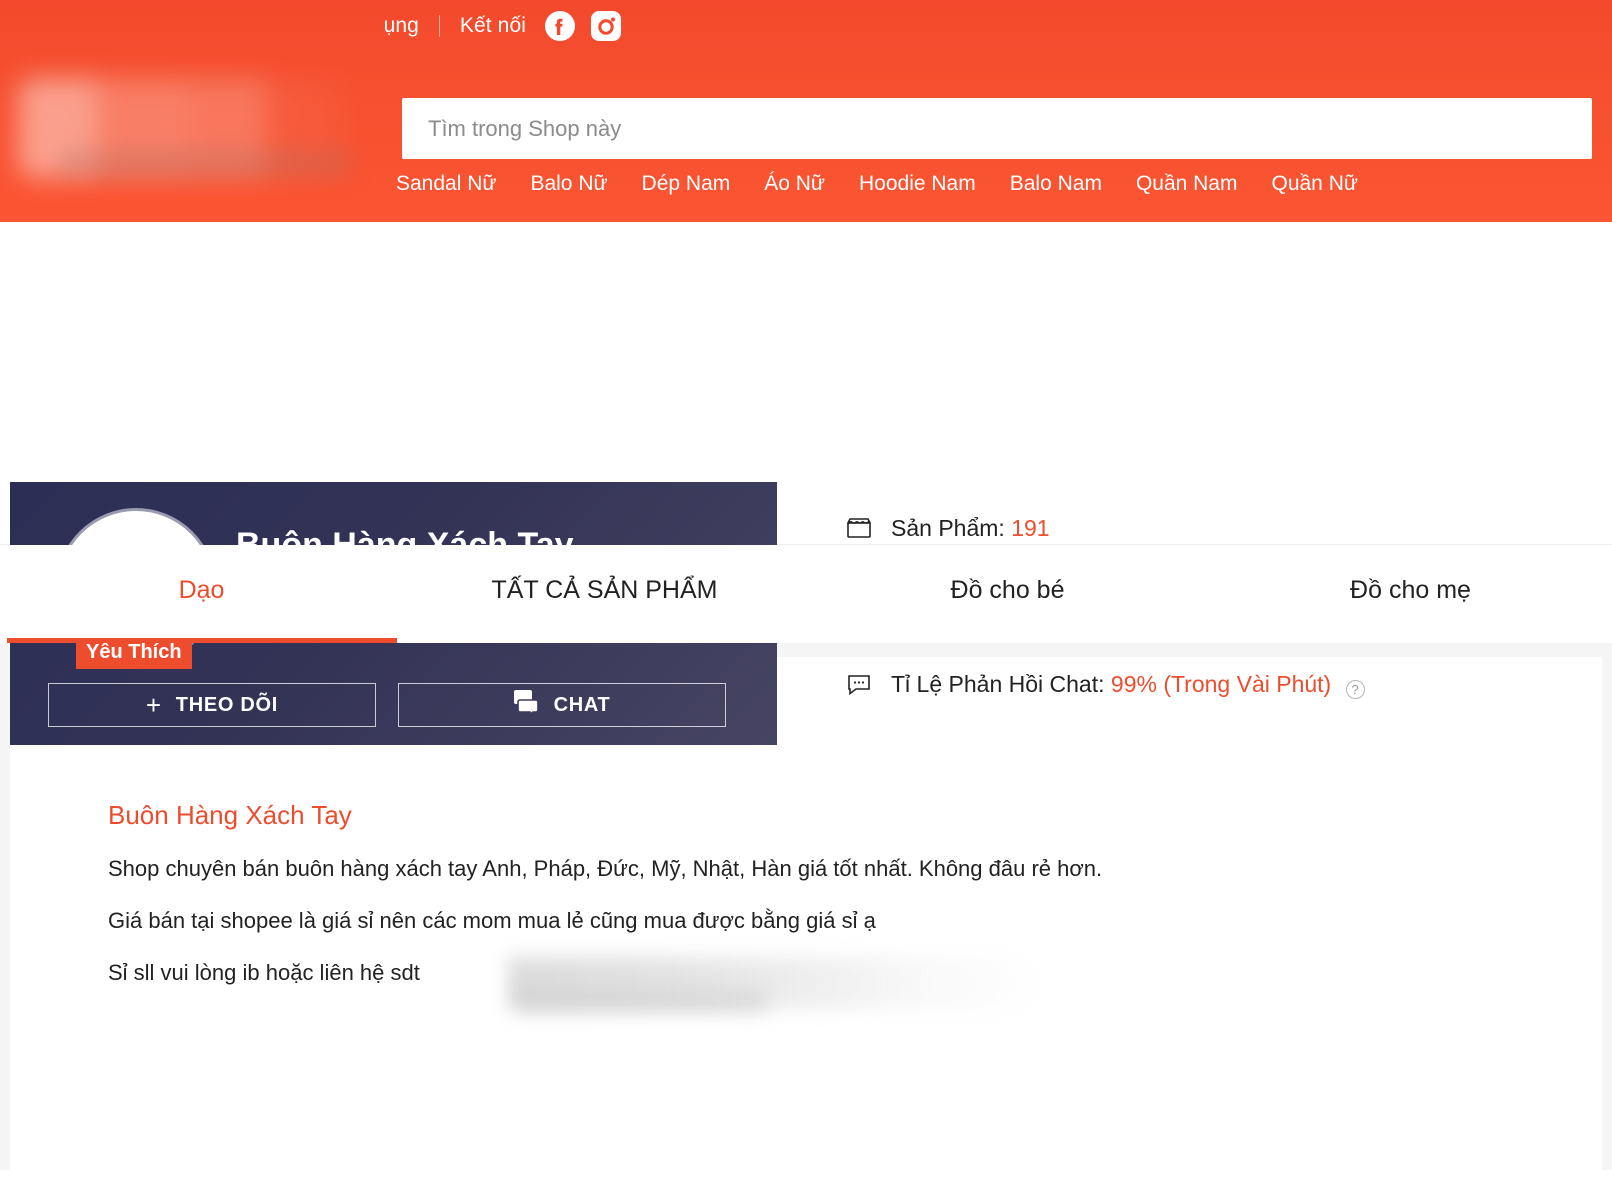 The height and width of the screenshot is (1192, 1612). Describe the element at coordinates (1314, 184) in the screenshot. I see `category-link-quan-nu: Quần Nữ` at that location.